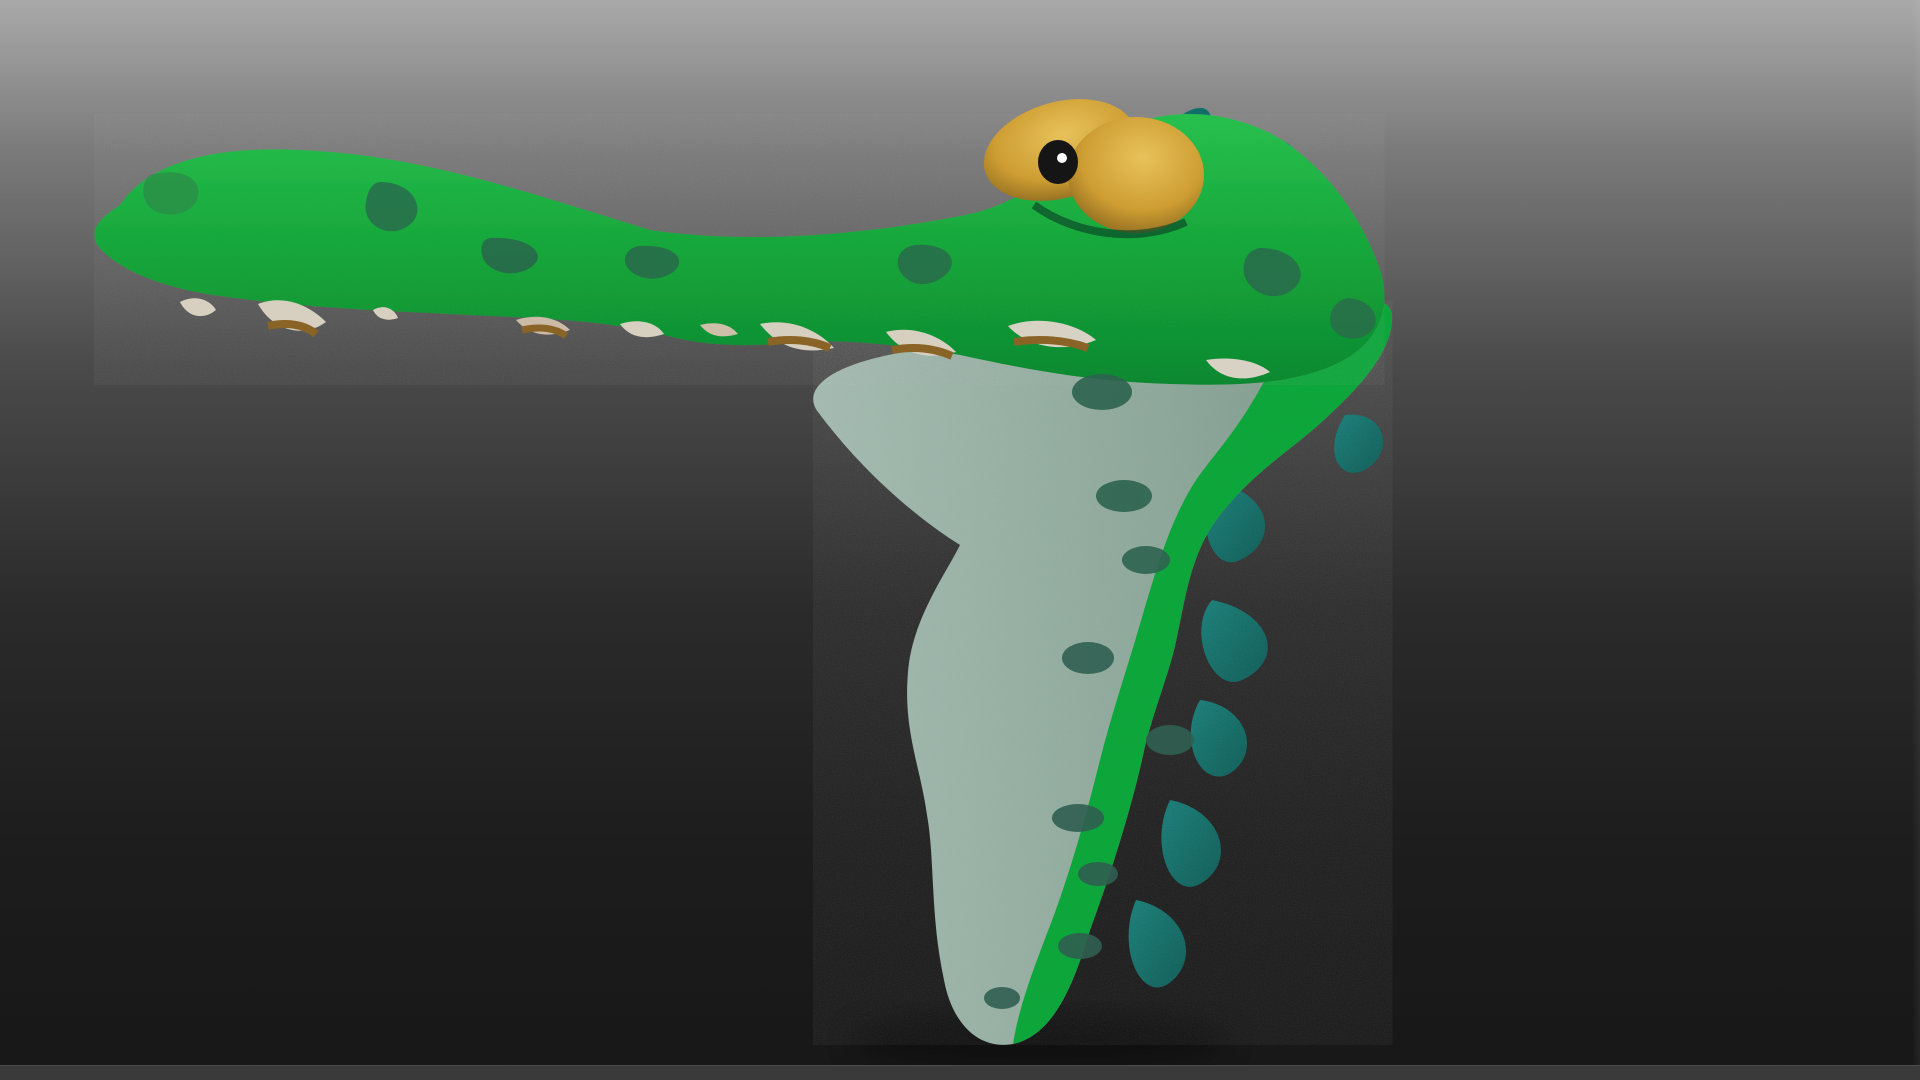 Image resolution: width=1920 pixels, height=1080 pixels. What do you see at coordinates (960, 1072) in the screenshot?
I see `viewport-bottom-strip` at bounding box center [960, 1072].